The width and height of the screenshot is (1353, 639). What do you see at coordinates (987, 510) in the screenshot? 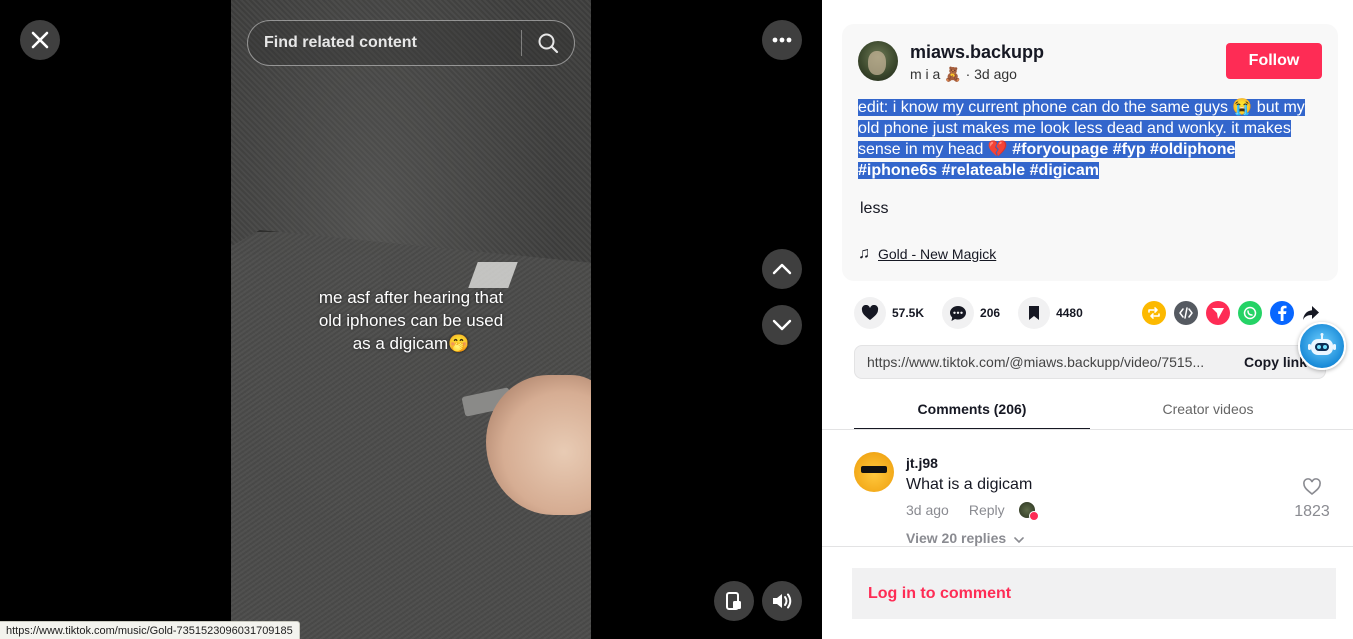
I see `reply-button: Reply` at bounding box center [987, 510].